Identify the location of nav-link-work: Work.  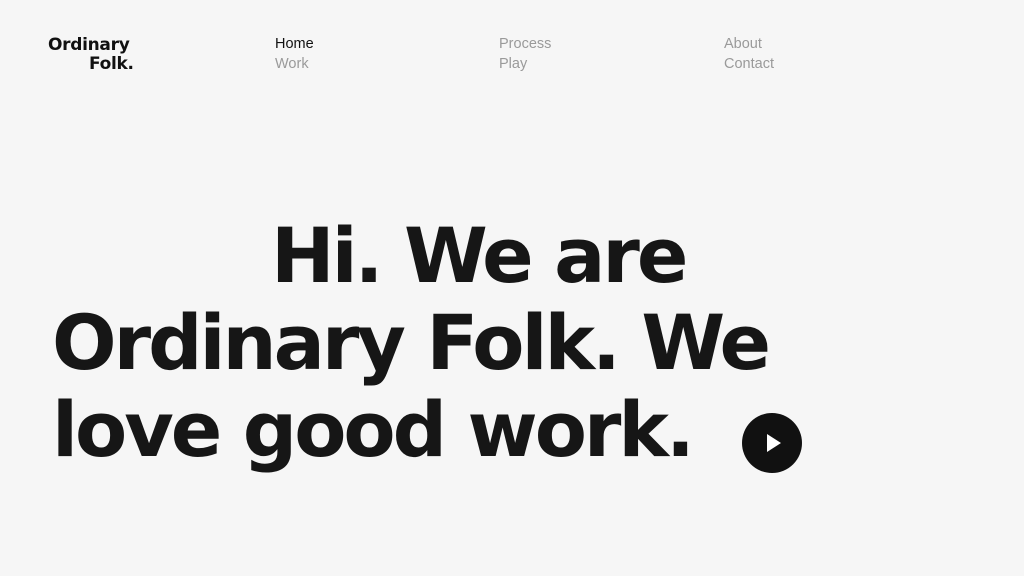
(355, 64).